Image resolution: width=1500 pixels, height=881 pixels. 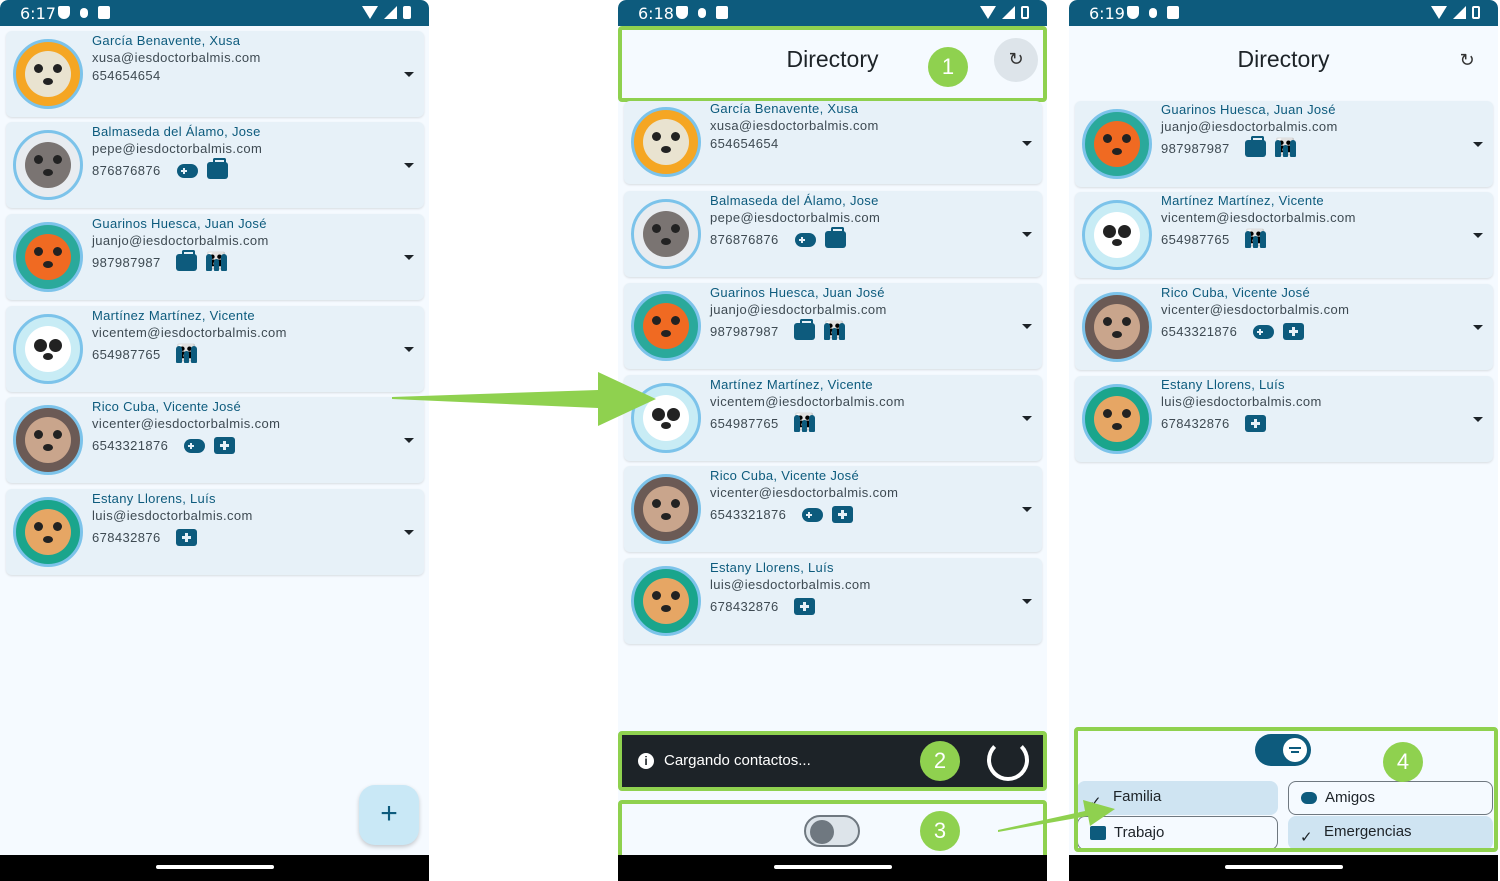 What do you see at coordinates (798, 309) in the screenshot?
I see `contact-email: juanjo@iesdoctorbalmis.com` at bounding box center [798, 309].